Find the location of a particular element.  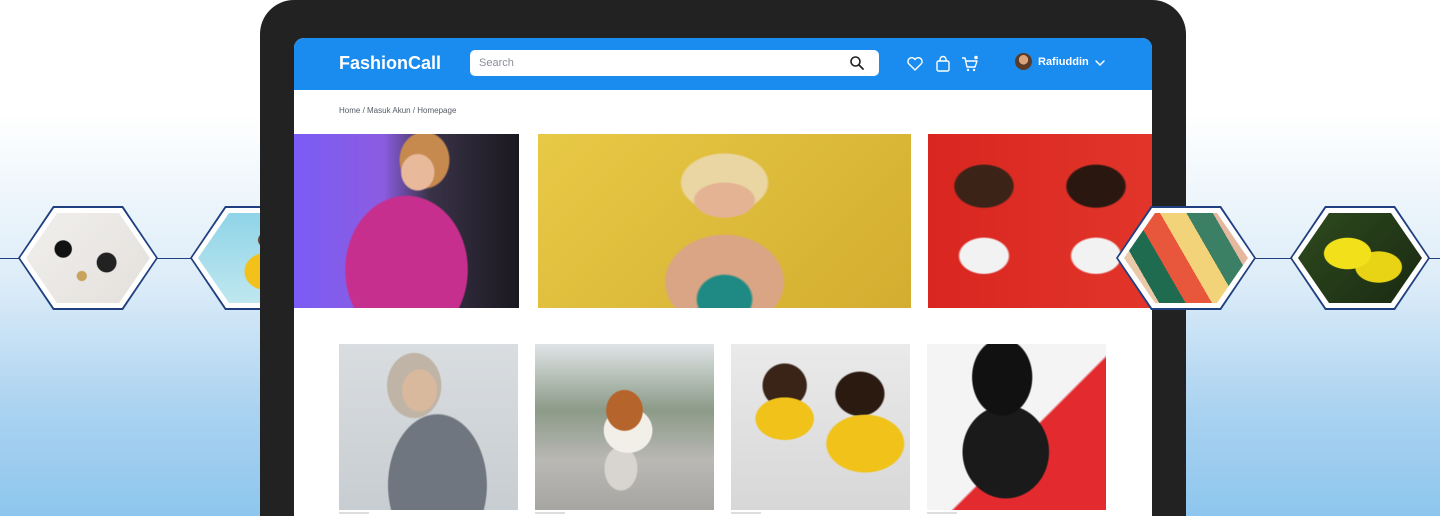

brand-logo: FashionCall is located at coordinates (390, 63).